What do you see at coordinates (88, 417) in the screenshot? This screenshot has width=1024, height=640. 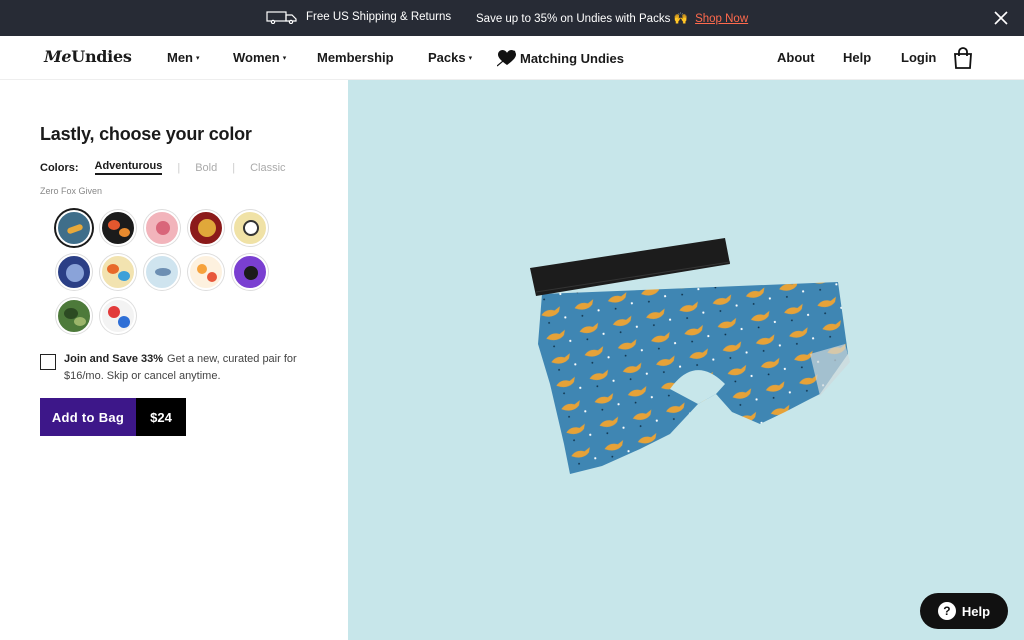 I see `add-to-bag-label: Add to Bag` at bounding box center [88, 417].